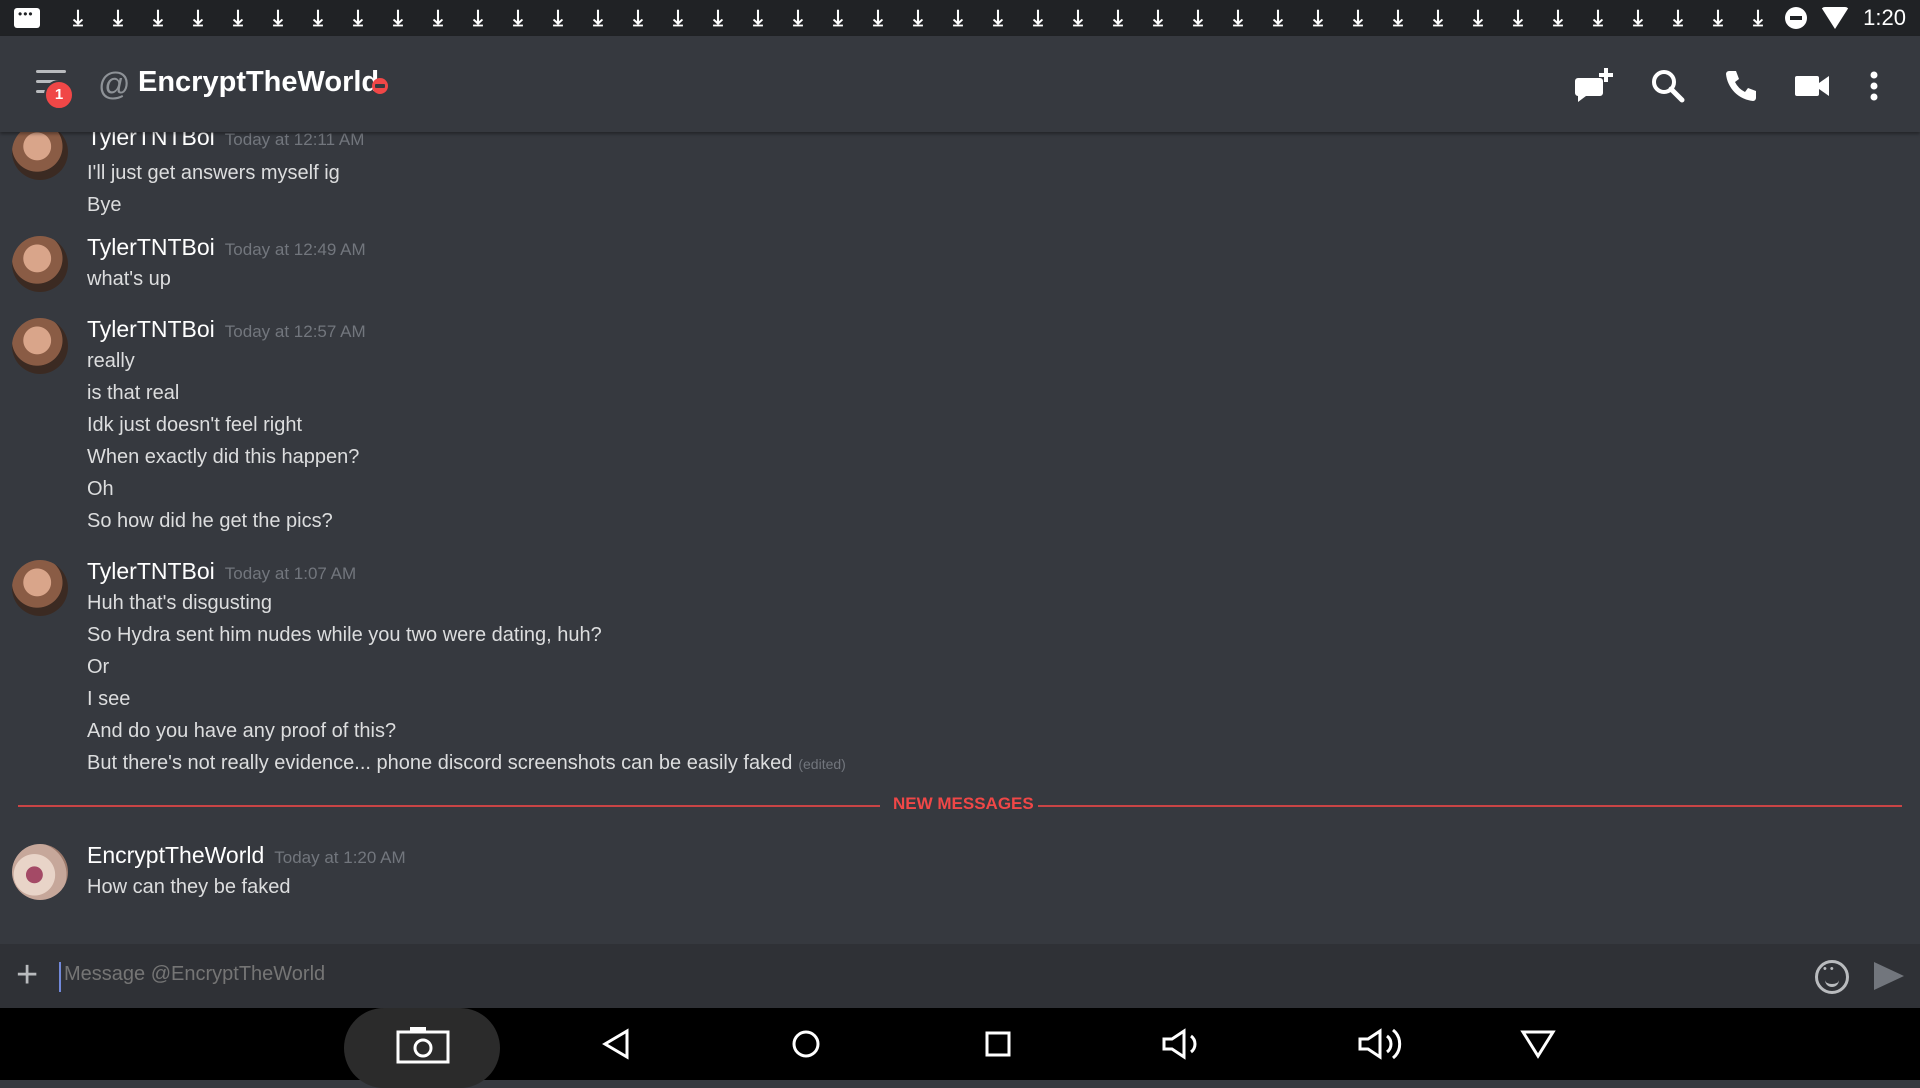 This screenshot has width=1920, height=1088. I want to click on message-line: How can they be faked, so click(188, 887).